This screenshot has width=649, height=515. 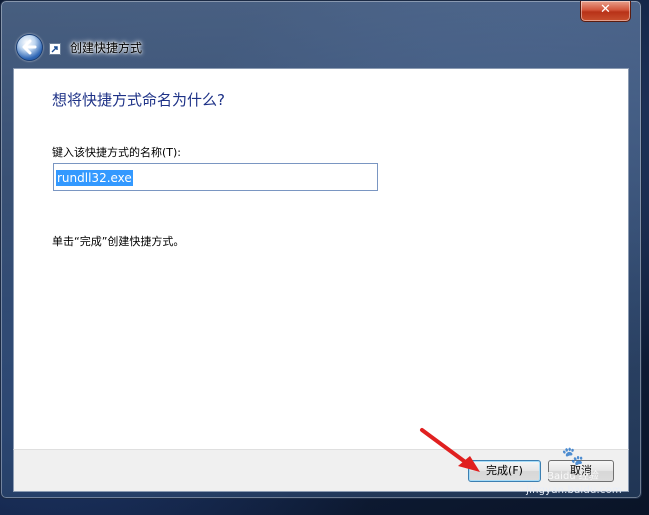 I want to click on red-arrow-annotation, so click(x=450, y=450).